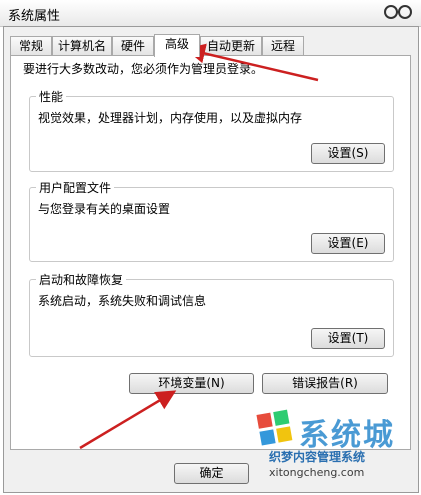 The width and height of the screenshot is (421, 495). I want to click on user-profile-title: 用户配置文件, so click(75, 187).